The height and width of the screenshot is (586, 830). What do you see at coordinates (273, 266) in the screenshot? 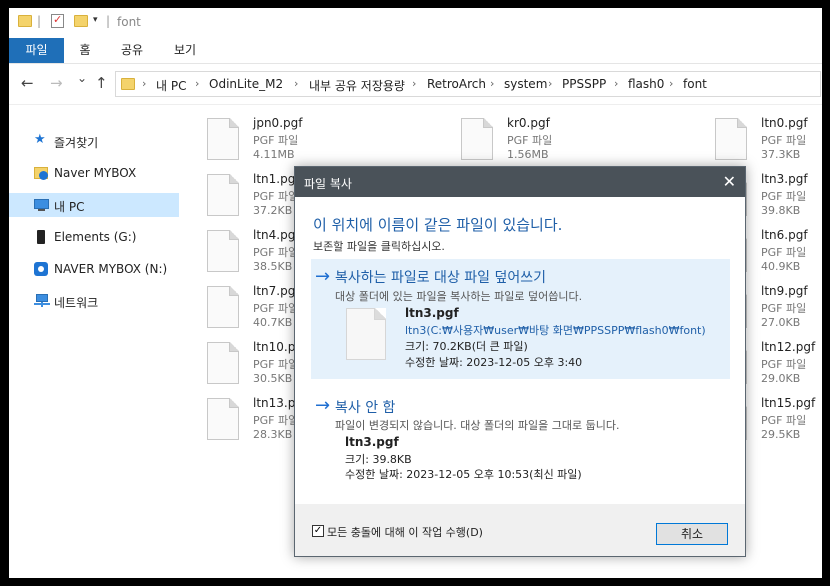
I see `file-size: 38.5KB` at bounding box center [273, 266].